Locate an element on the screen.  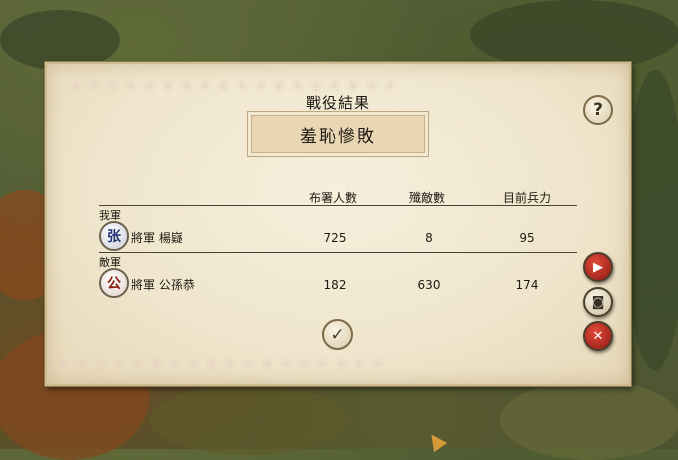
row-divider is located at coordinates (338, 252).